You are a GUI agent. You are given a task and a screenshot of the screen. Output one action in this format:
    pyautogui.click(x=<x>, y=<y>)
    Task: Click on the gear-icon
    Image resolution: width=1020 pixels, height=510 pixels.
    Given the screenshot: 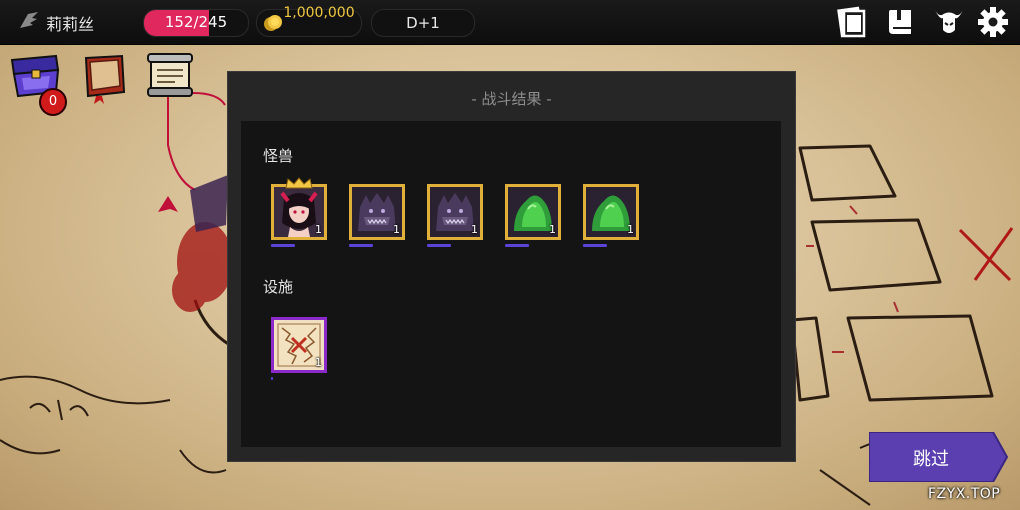 What is the action you would take?
    pyautogui.click(x=993, y=22)
    